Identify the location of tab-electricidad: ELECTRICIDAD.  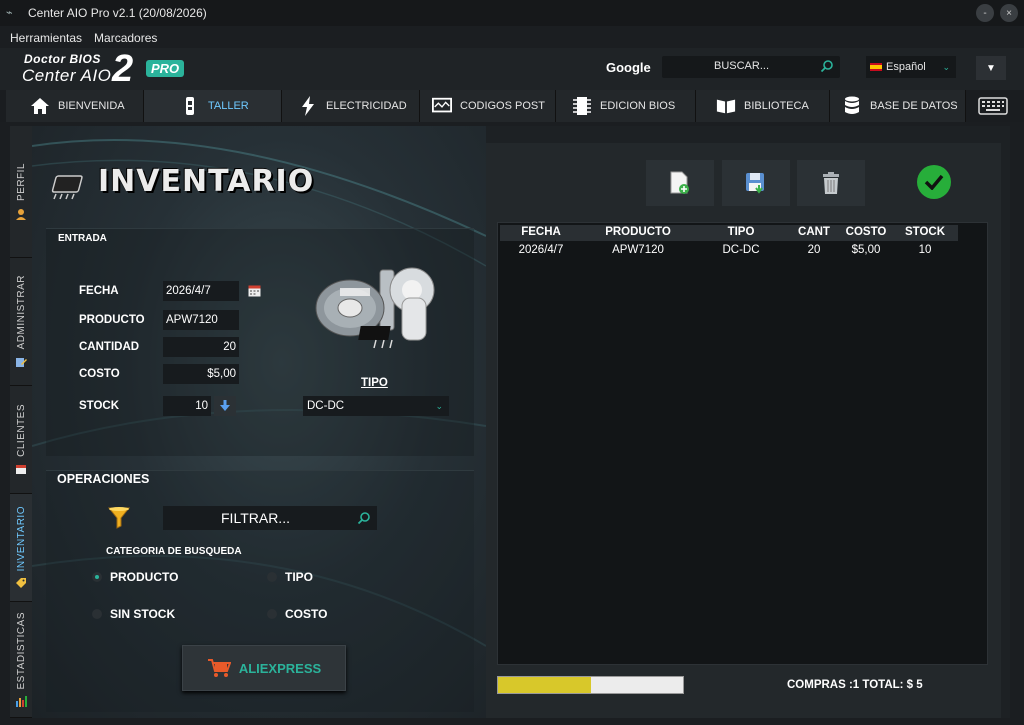
(351, 106).